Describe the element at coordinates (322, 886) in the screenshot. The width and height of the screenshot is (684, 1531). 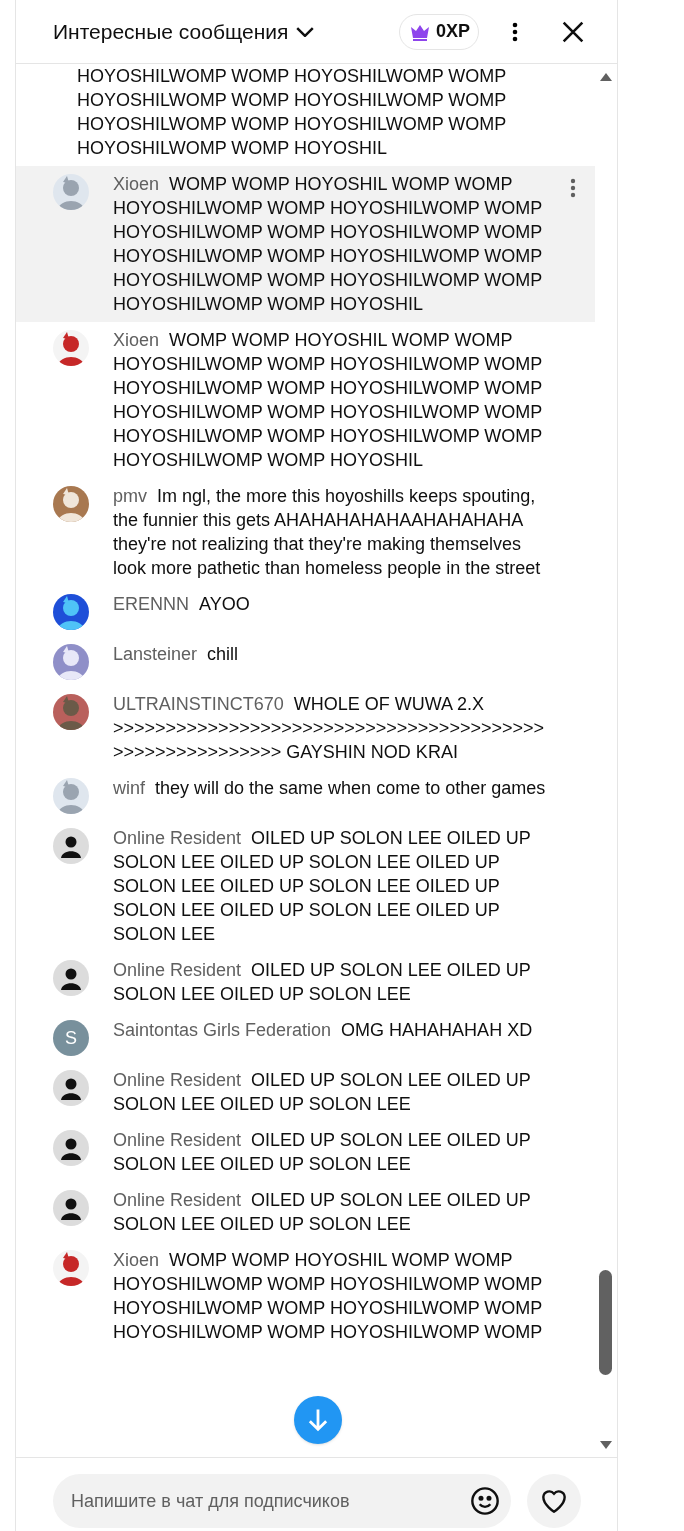
I see `message-text: Online Resident OILED UP SOLON LEE OILED UP SOLON LEE OILED UP SOLON LEE OILED UP SOLON LEE OILED UP SOLON LEE OILED UP SOLON LEE OILED UP SOLON LEE OILED UP SOLON LEE` at that location.